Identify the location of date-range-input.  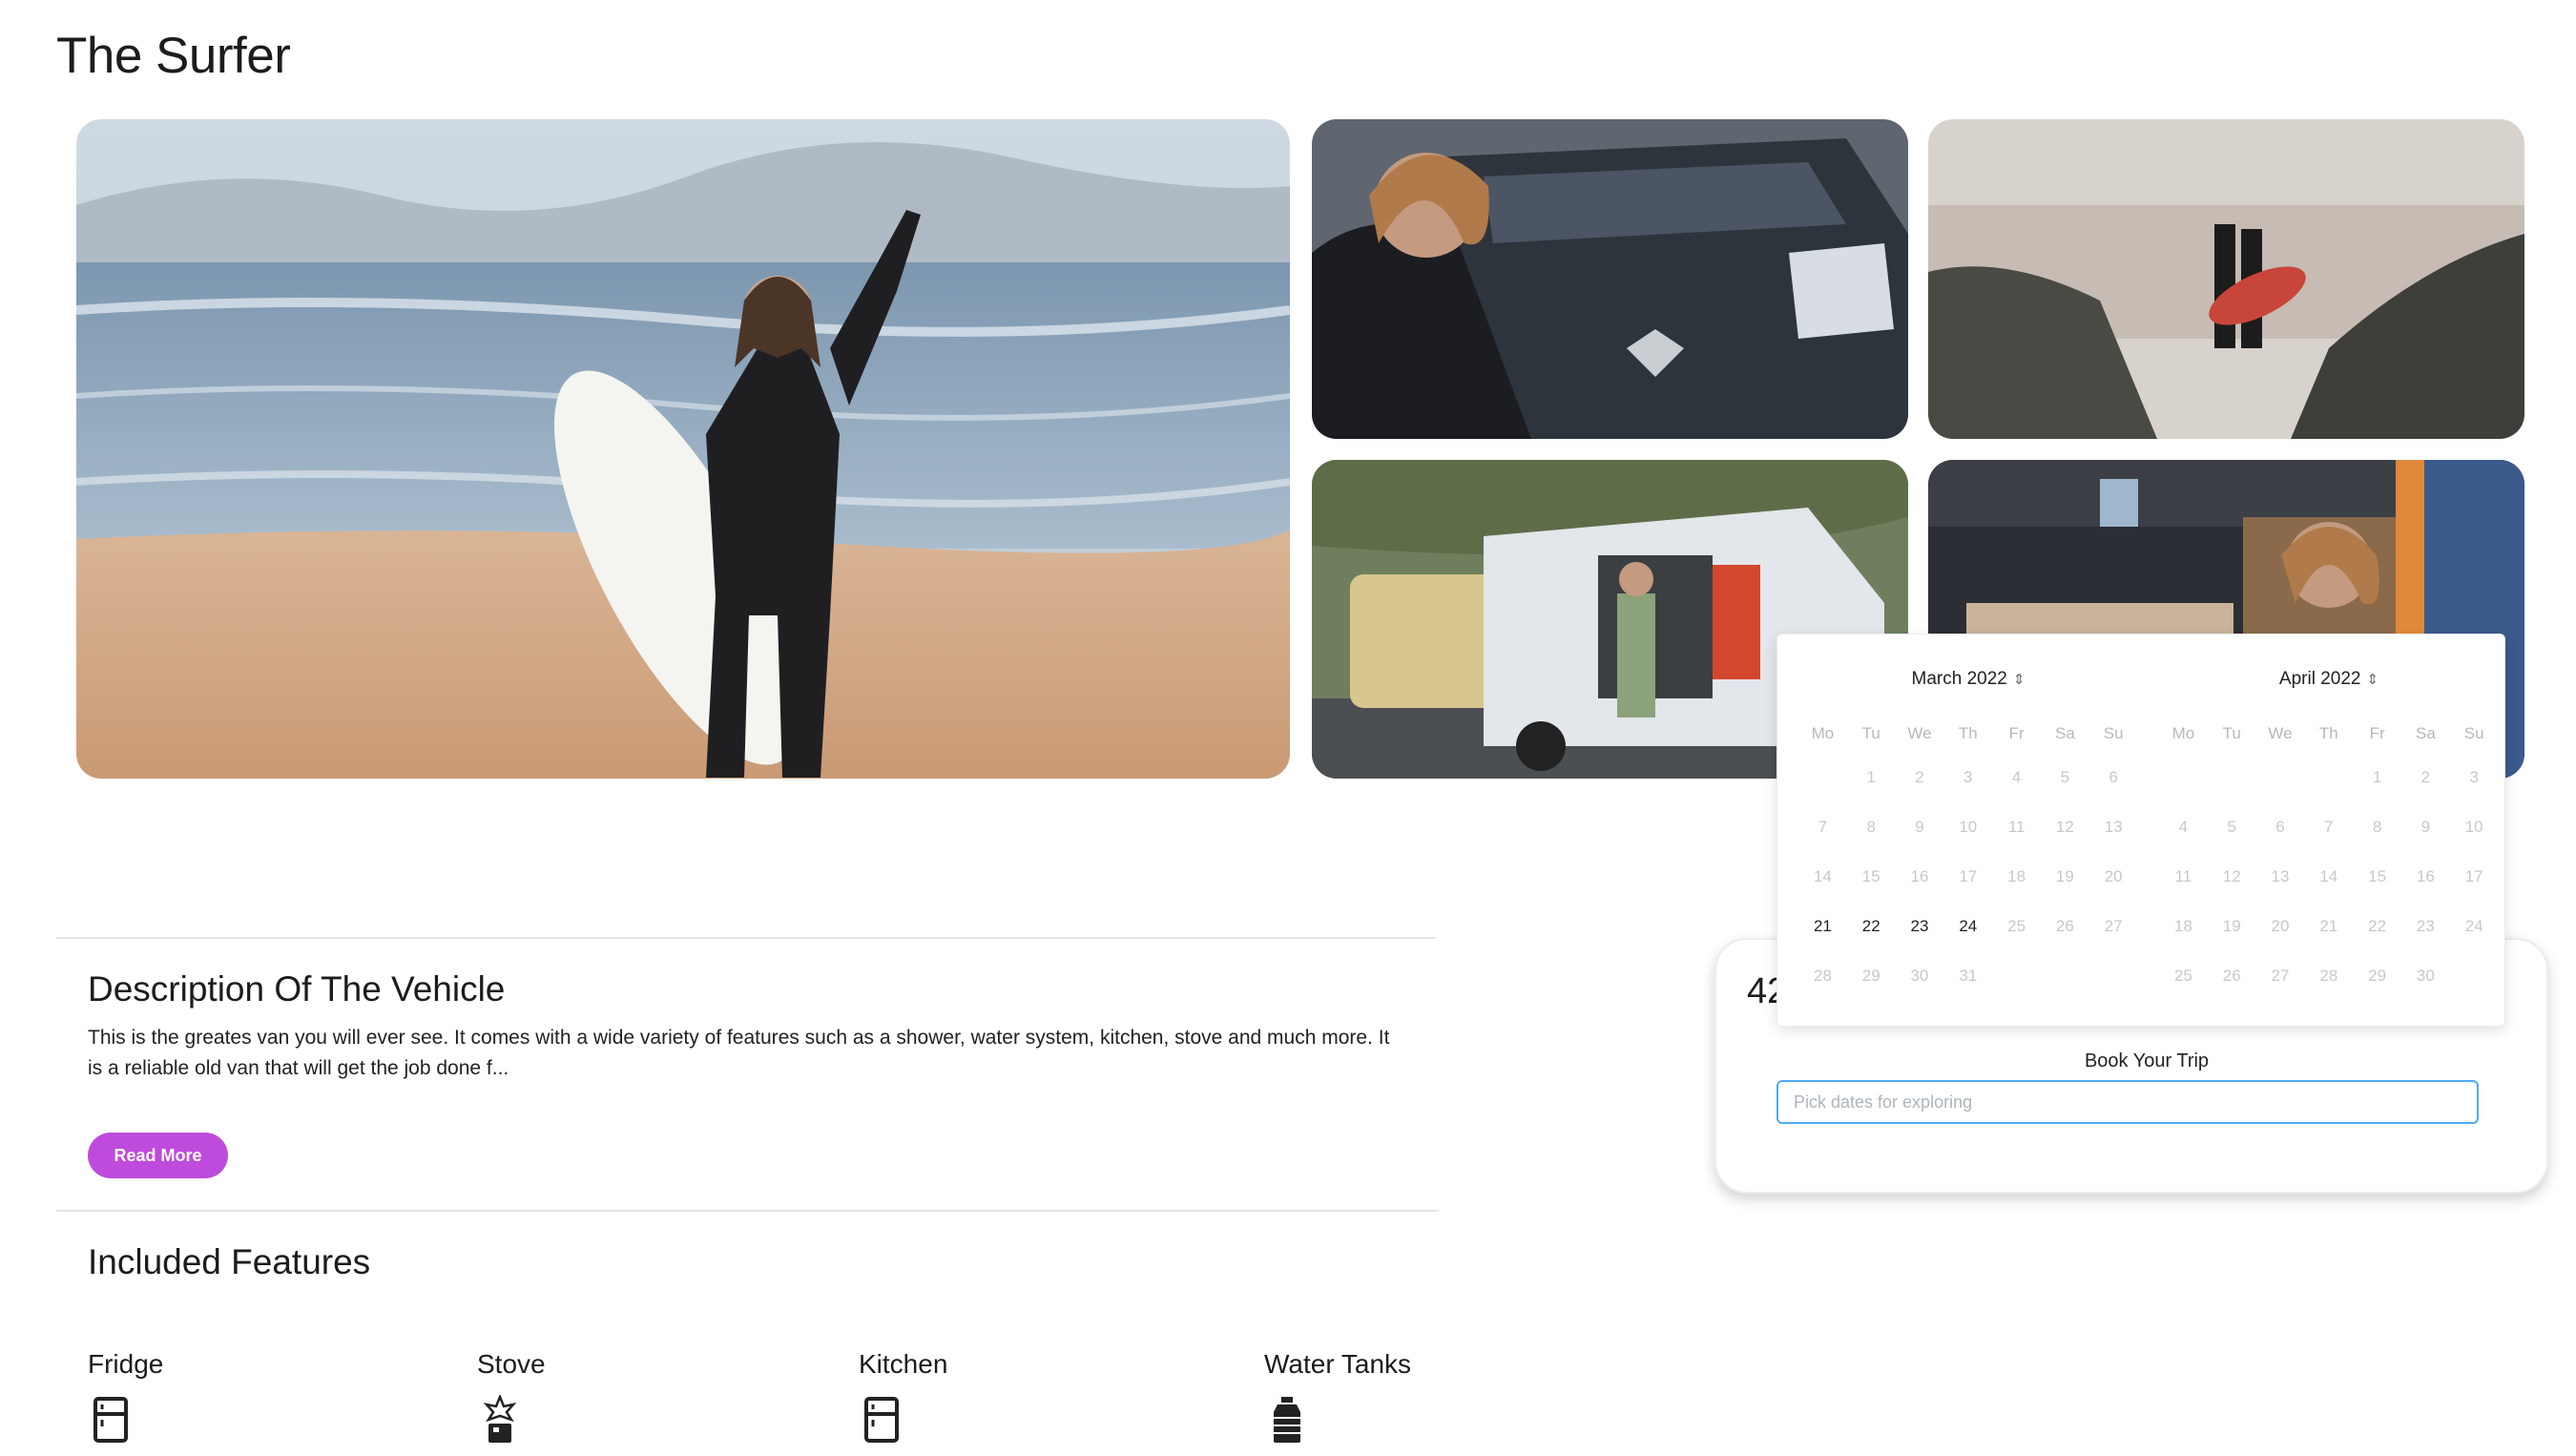
(2127, 1102).